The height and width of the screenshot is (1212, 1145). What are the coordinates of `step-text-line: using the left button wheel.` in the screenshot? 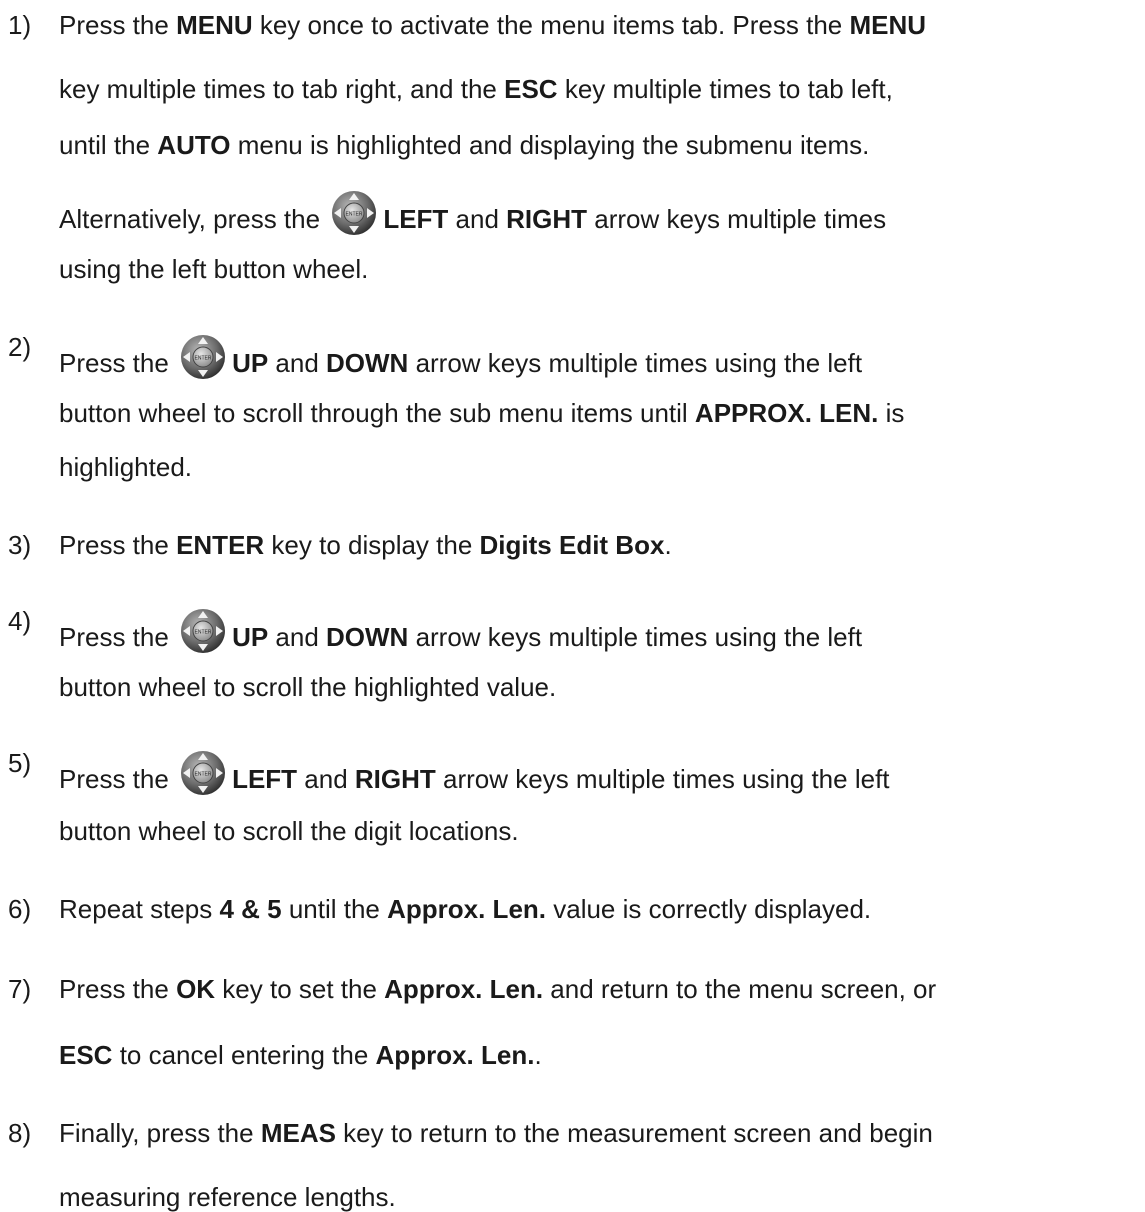 It's located at (213, 269).